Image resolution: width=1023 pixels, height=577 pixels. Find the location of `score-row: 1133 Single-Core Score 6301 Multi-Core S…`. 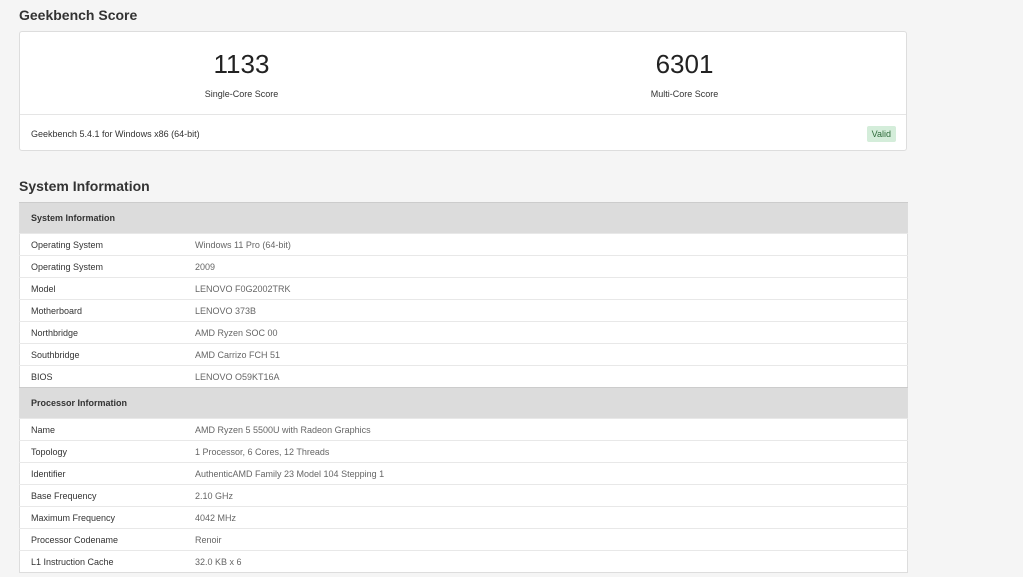

score-row: 1133 Single-Core Score 6301 Multi-Core S… is located at coordinates (463, 73).